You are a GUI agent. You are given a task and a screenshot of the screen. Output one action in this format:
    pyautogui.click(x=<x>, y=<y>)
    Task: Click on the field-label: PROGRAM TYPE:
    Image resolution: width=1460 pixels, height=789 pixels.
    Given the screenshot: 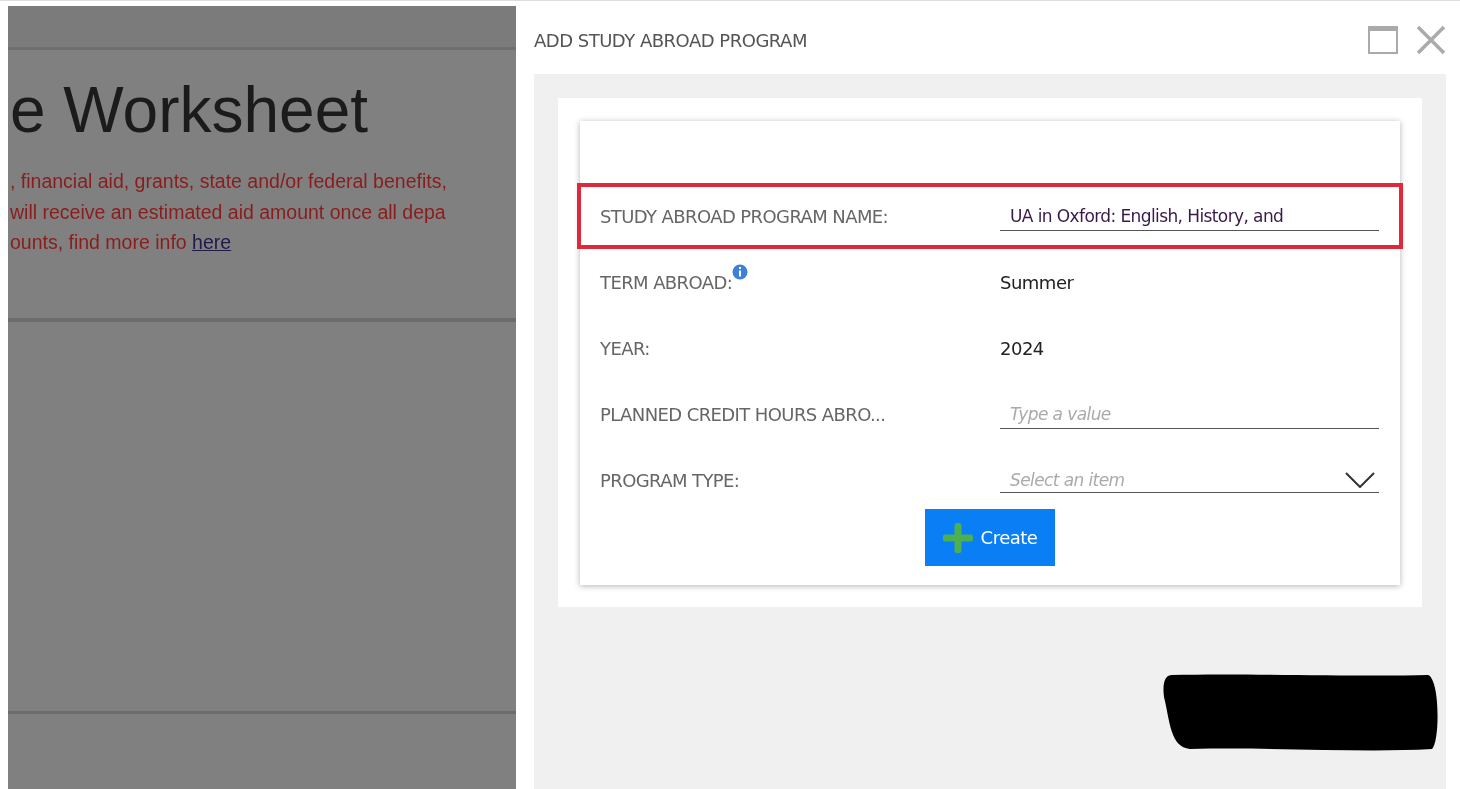 What is the action you would take?
    pyautogui.click(x=670, y=480)
    